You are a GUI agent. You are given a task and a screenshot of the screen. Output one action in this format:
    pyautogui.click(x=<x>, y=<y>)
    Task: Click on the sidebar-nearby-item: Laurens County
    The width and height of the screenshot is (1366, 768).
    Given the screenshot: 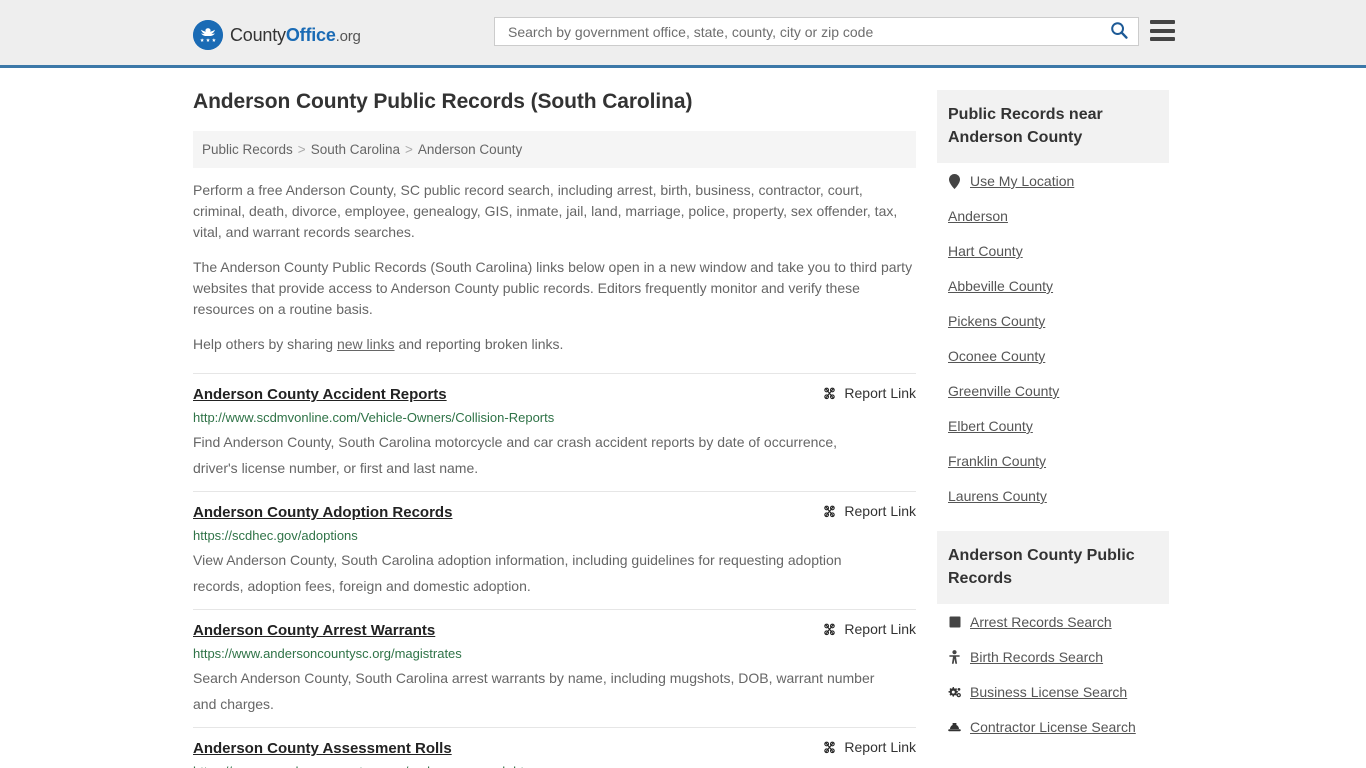 What is the action you would take?
    pyautogui.click(x=1053, y=495)
    